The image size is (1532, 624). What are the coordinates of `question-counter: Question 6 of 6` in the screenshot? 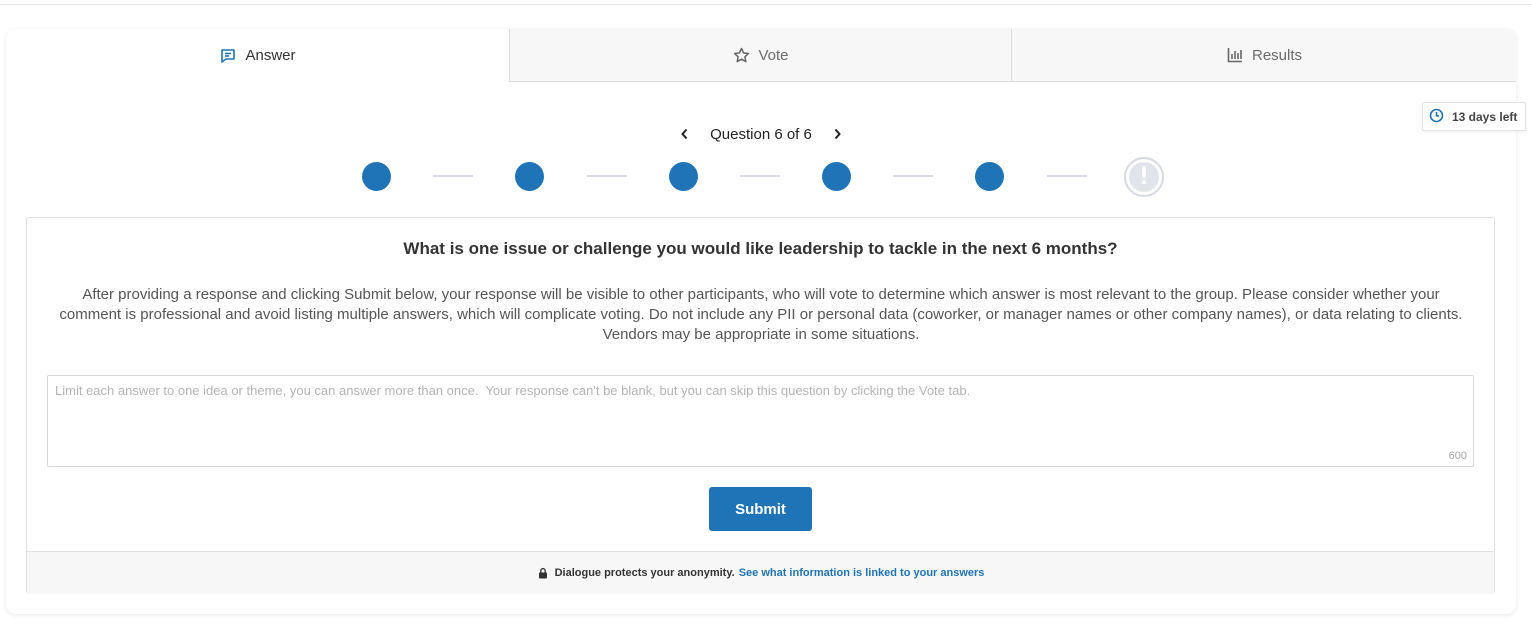 It's located at (761, 134).